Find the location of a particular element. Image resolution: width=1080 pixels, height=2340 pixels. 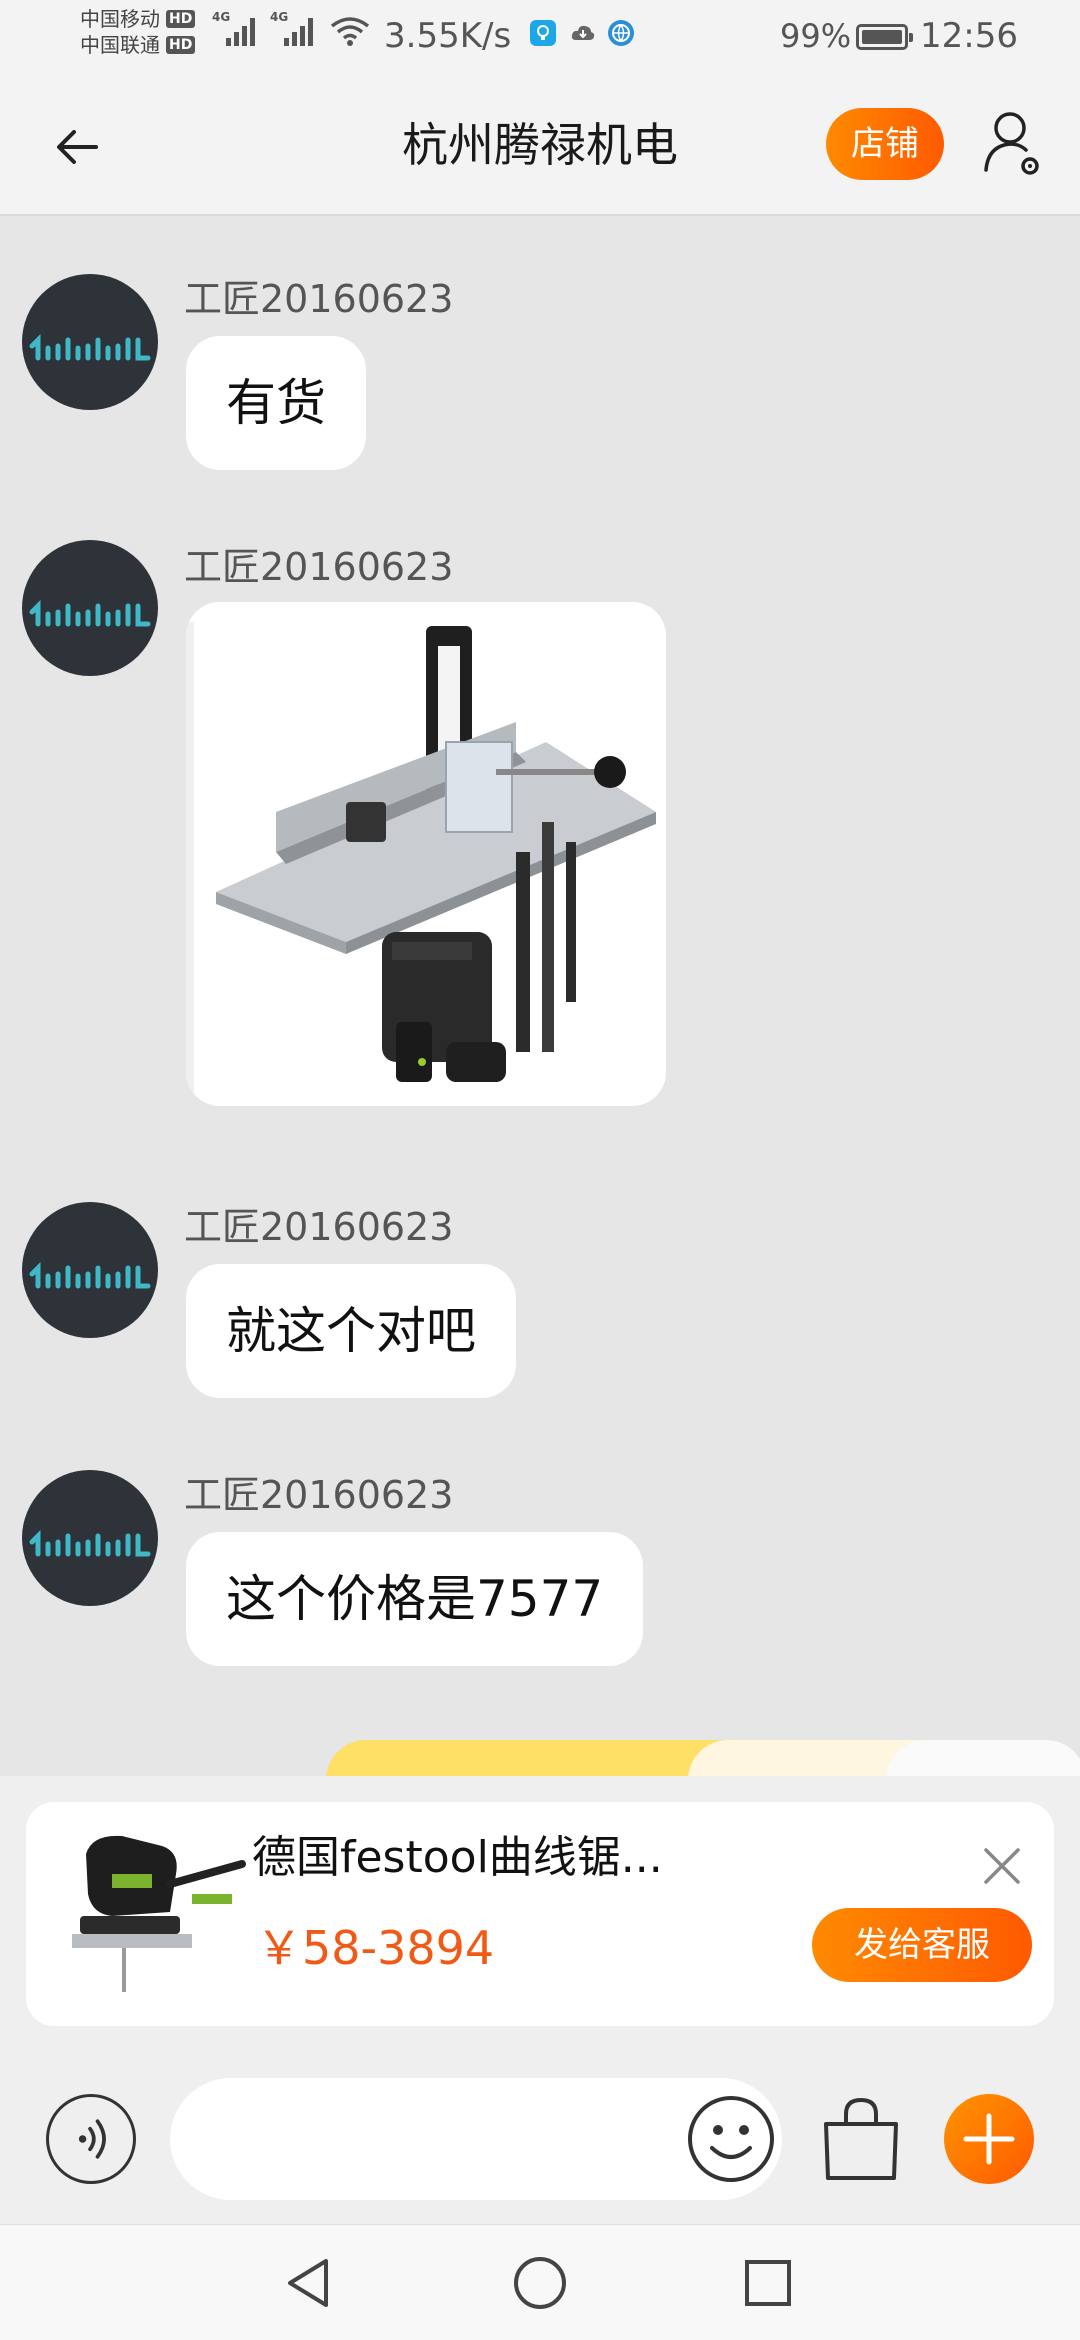

network-type-2: 4G is located at coordinates (279, 17).